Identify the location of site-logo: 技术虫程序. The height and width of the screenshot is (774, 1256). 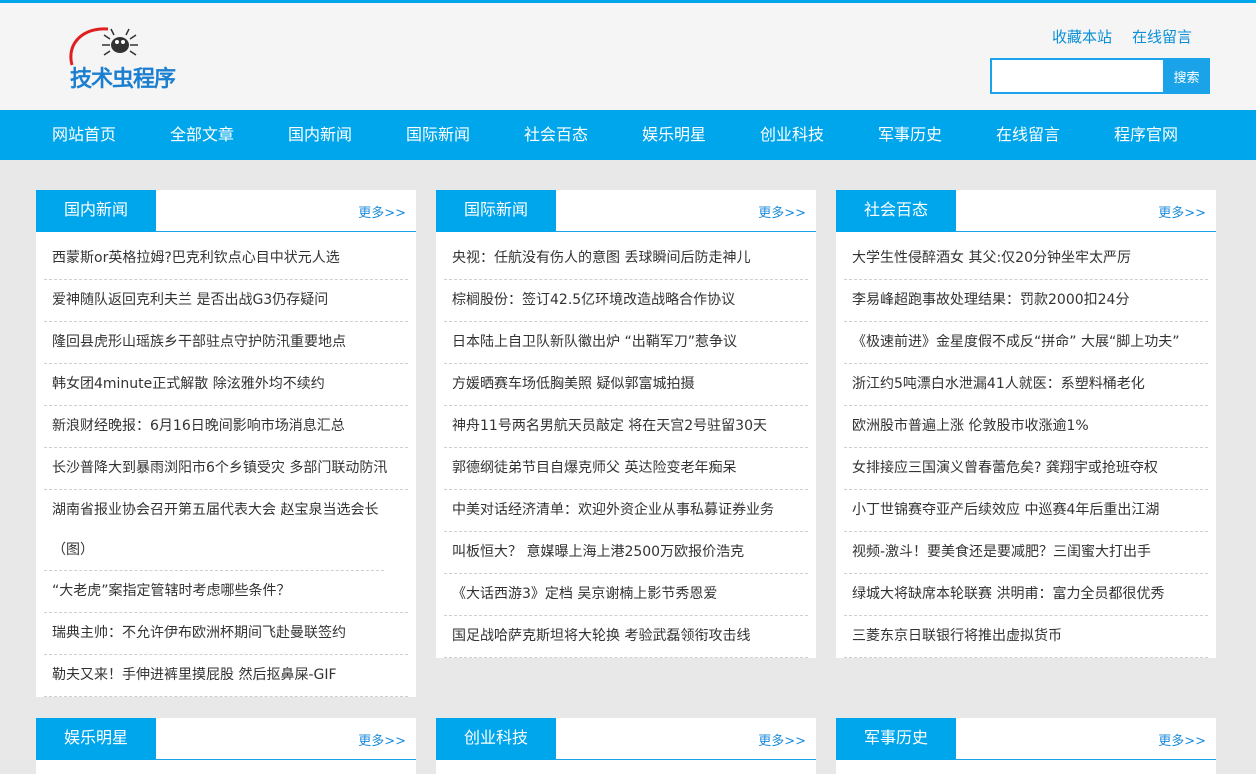
(134, 58).